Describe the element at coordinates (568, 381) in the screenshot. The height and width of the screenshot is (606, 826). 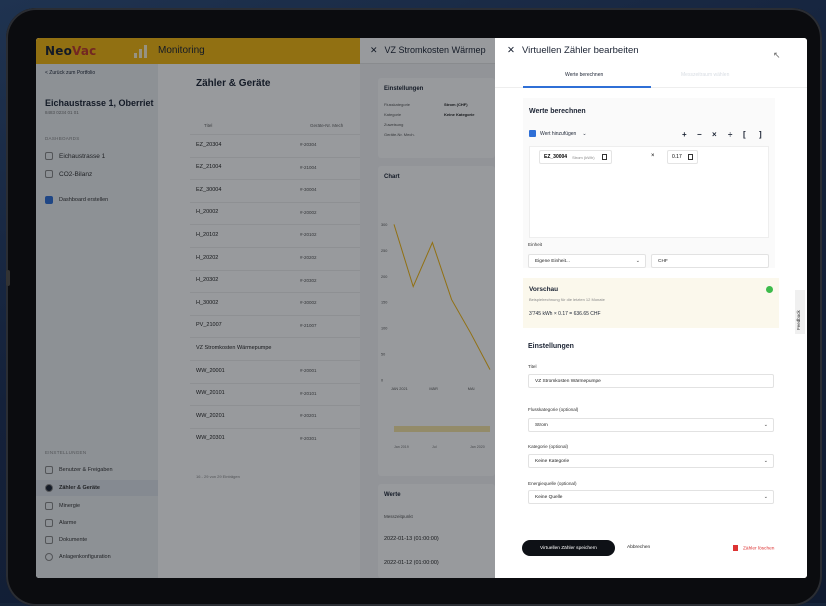
I see `title-input-value: VZ Stromkosten Wärmepumpe` at that location.